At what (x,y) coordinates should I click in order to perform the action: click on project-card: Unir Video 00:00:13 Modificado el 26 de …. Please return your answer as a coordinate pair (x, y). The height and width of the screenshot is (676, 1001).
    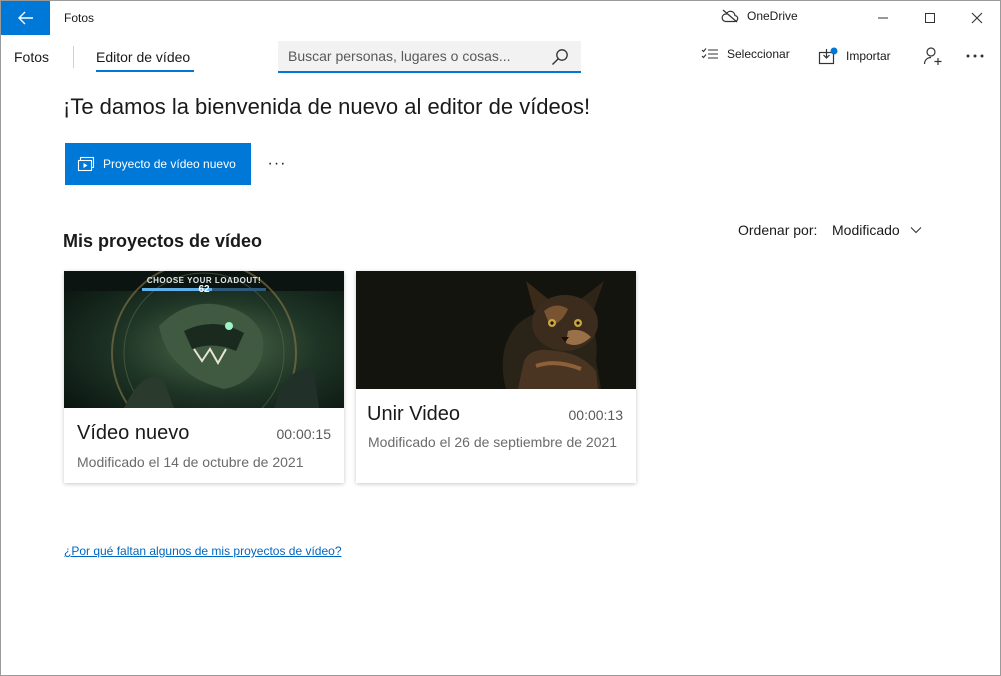
    Looking at the image, I should click on (496, 377).